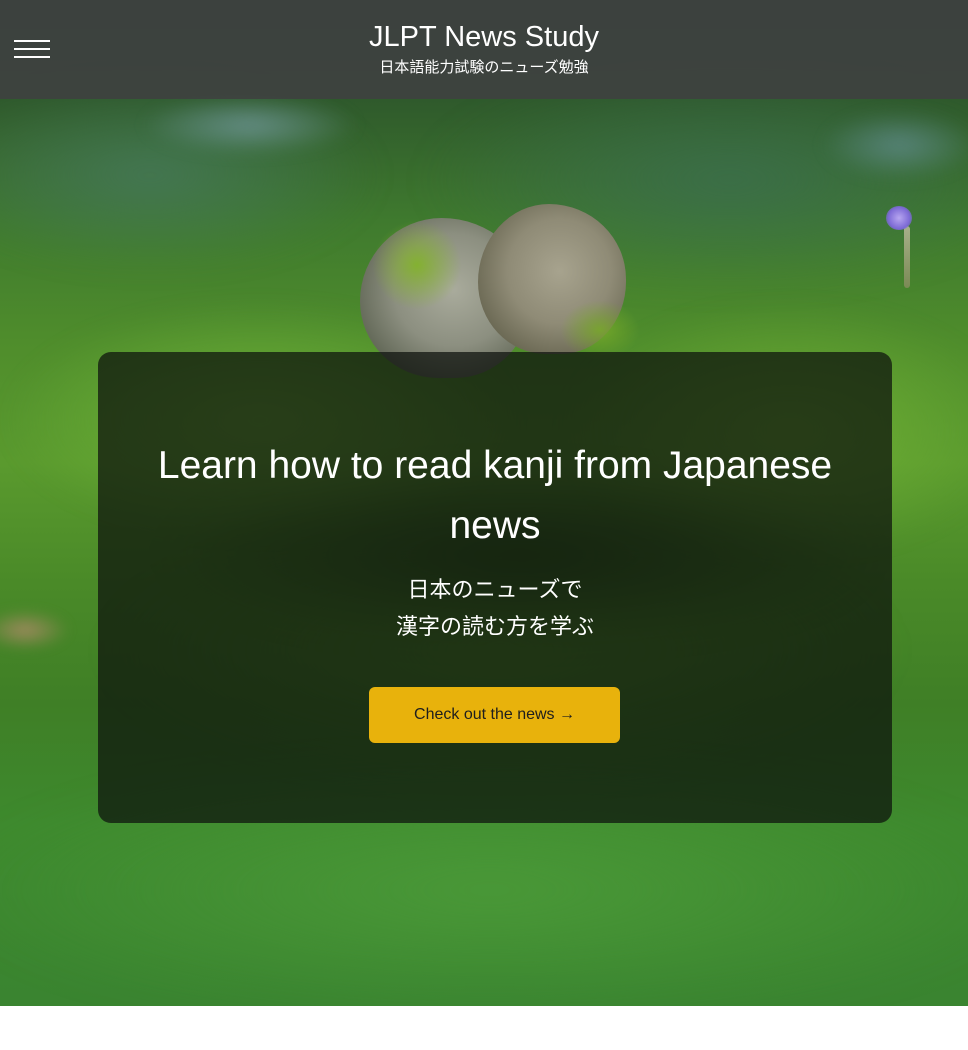 The width and height of the screenshot is (968, 1050). What do you see at coordinates (484, 37) in the screenshot?
I see `site-title-link: JLPT News Study` at bounding box center [484, 37].